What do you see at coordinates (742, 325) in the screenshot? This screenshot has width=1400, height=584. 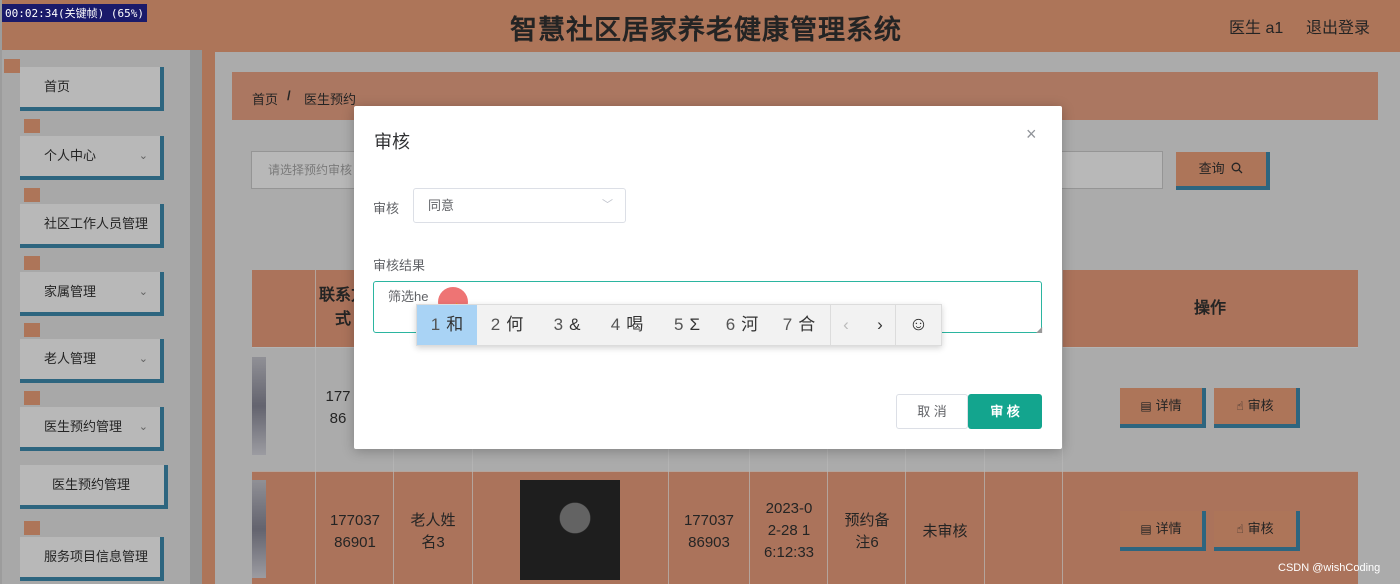 I see `ime-candidate: 6河` at bounding box center [742, 325].